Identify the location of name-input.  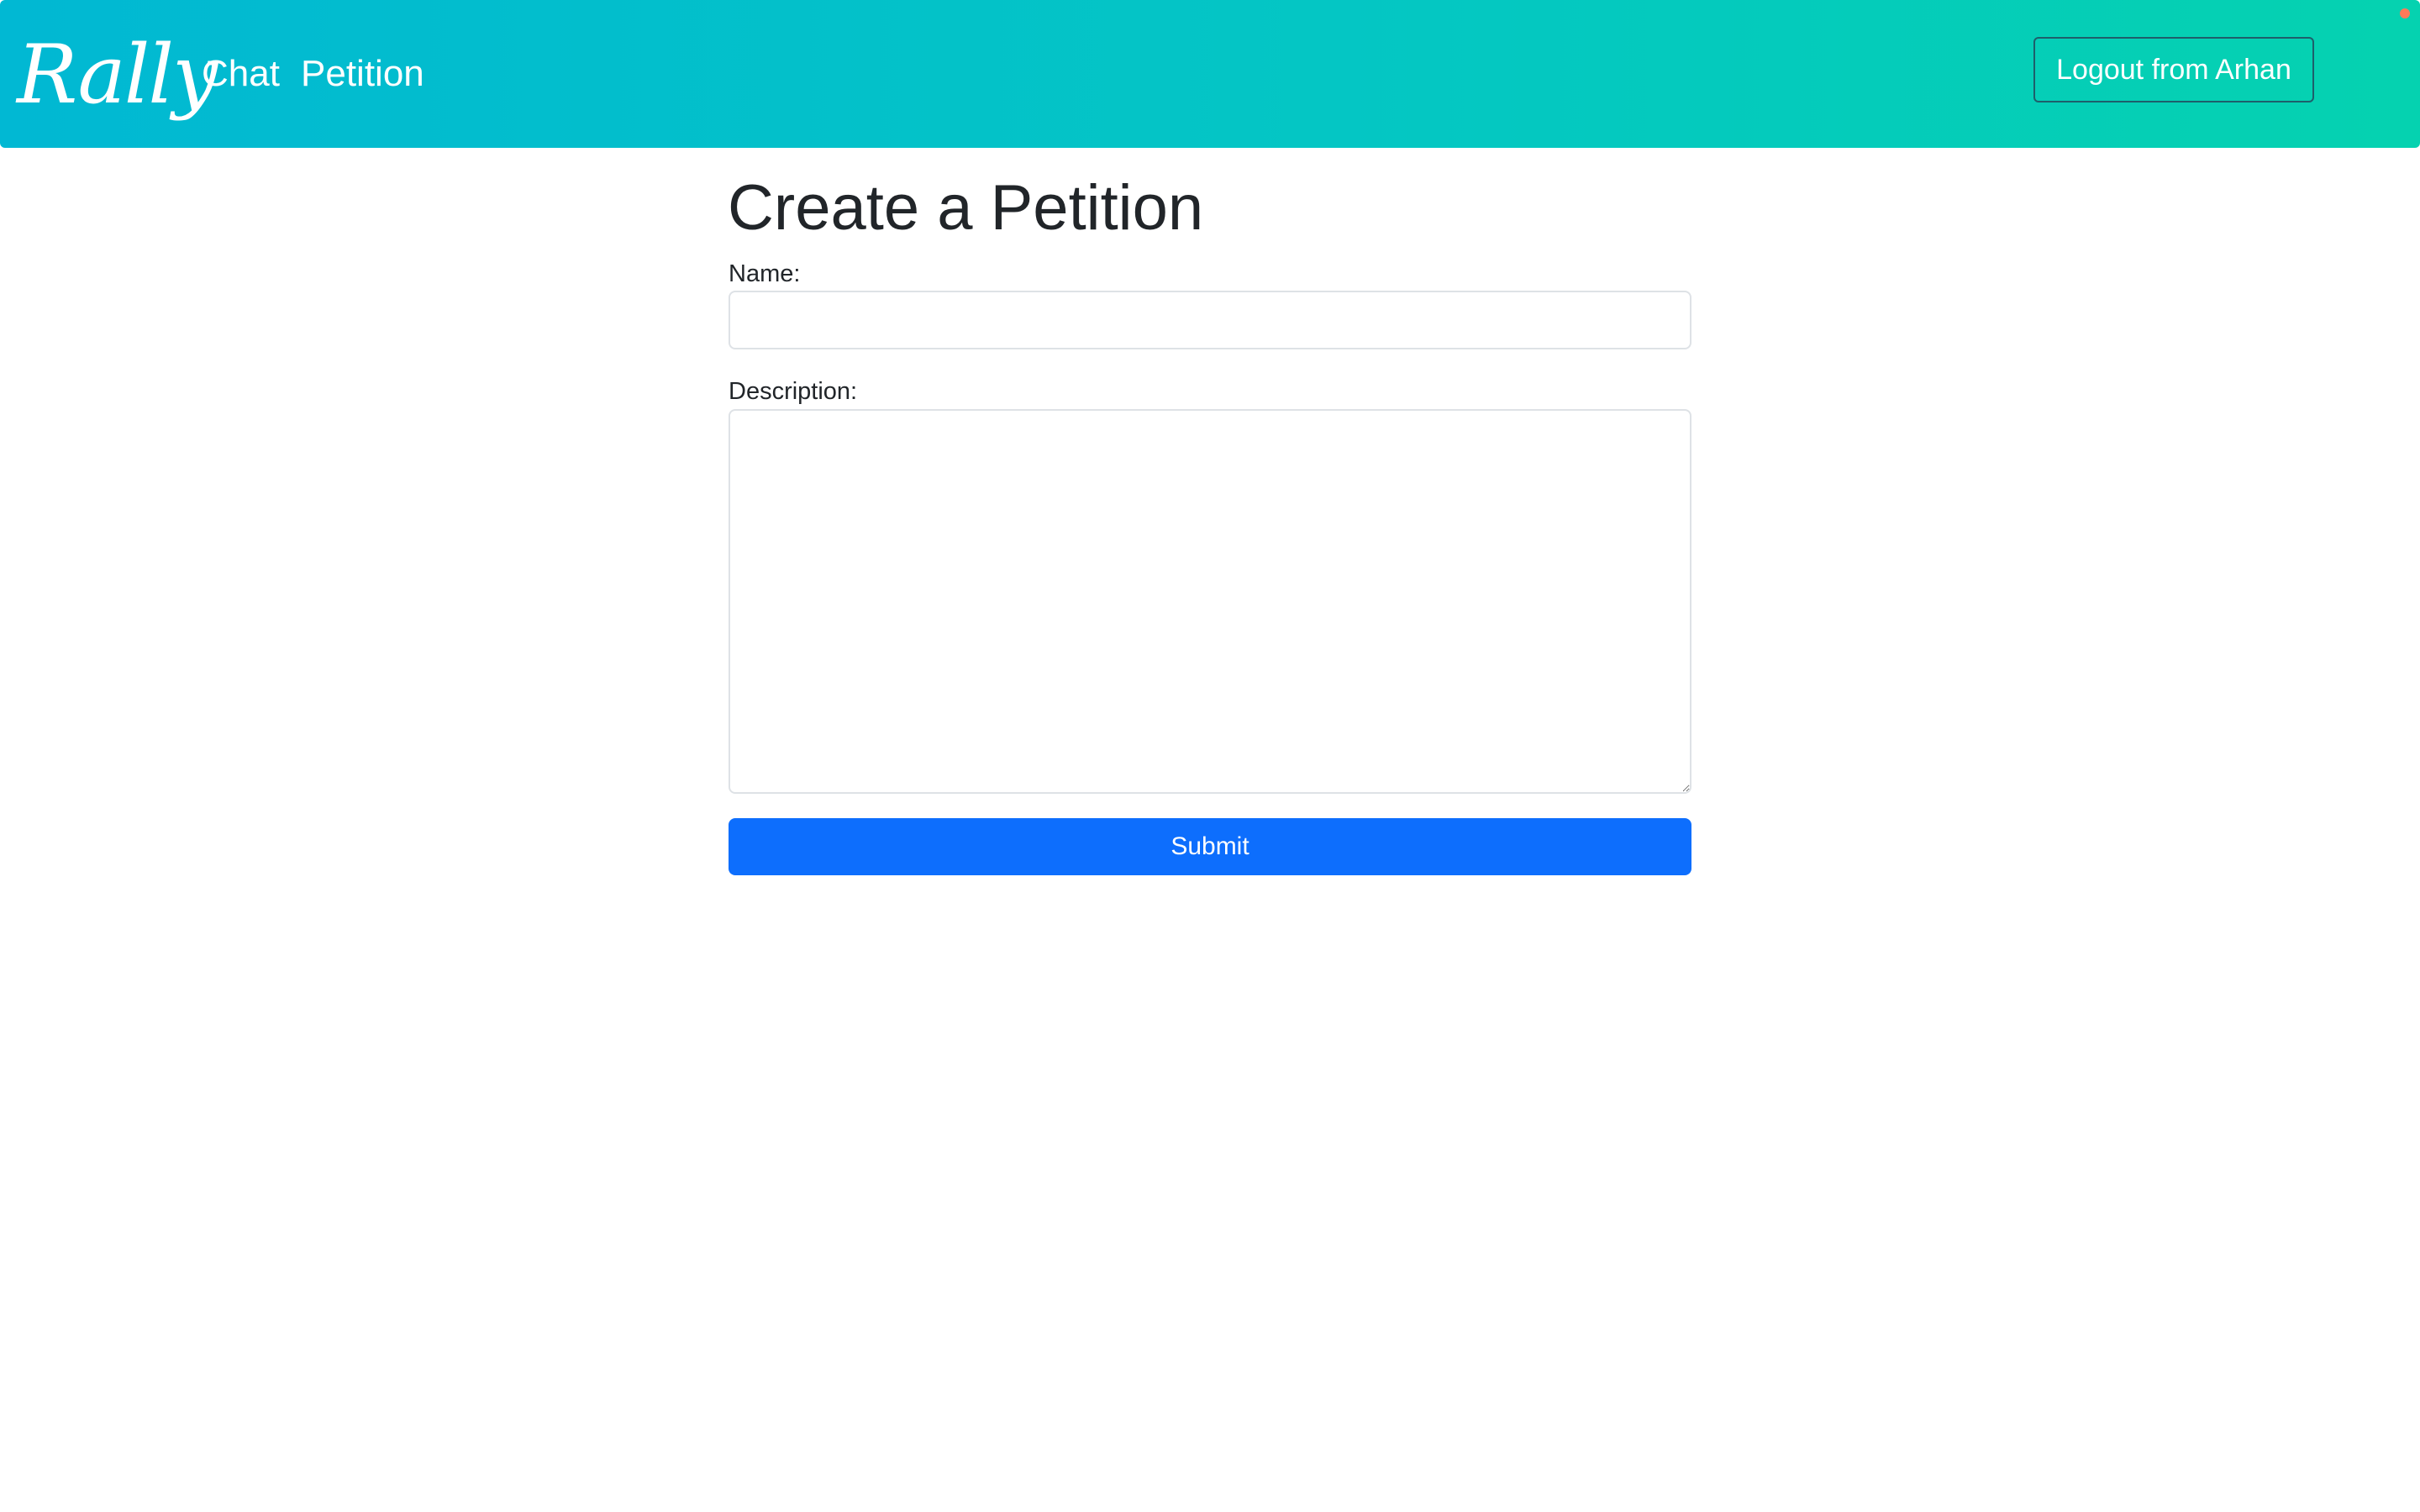
(1210, 320).